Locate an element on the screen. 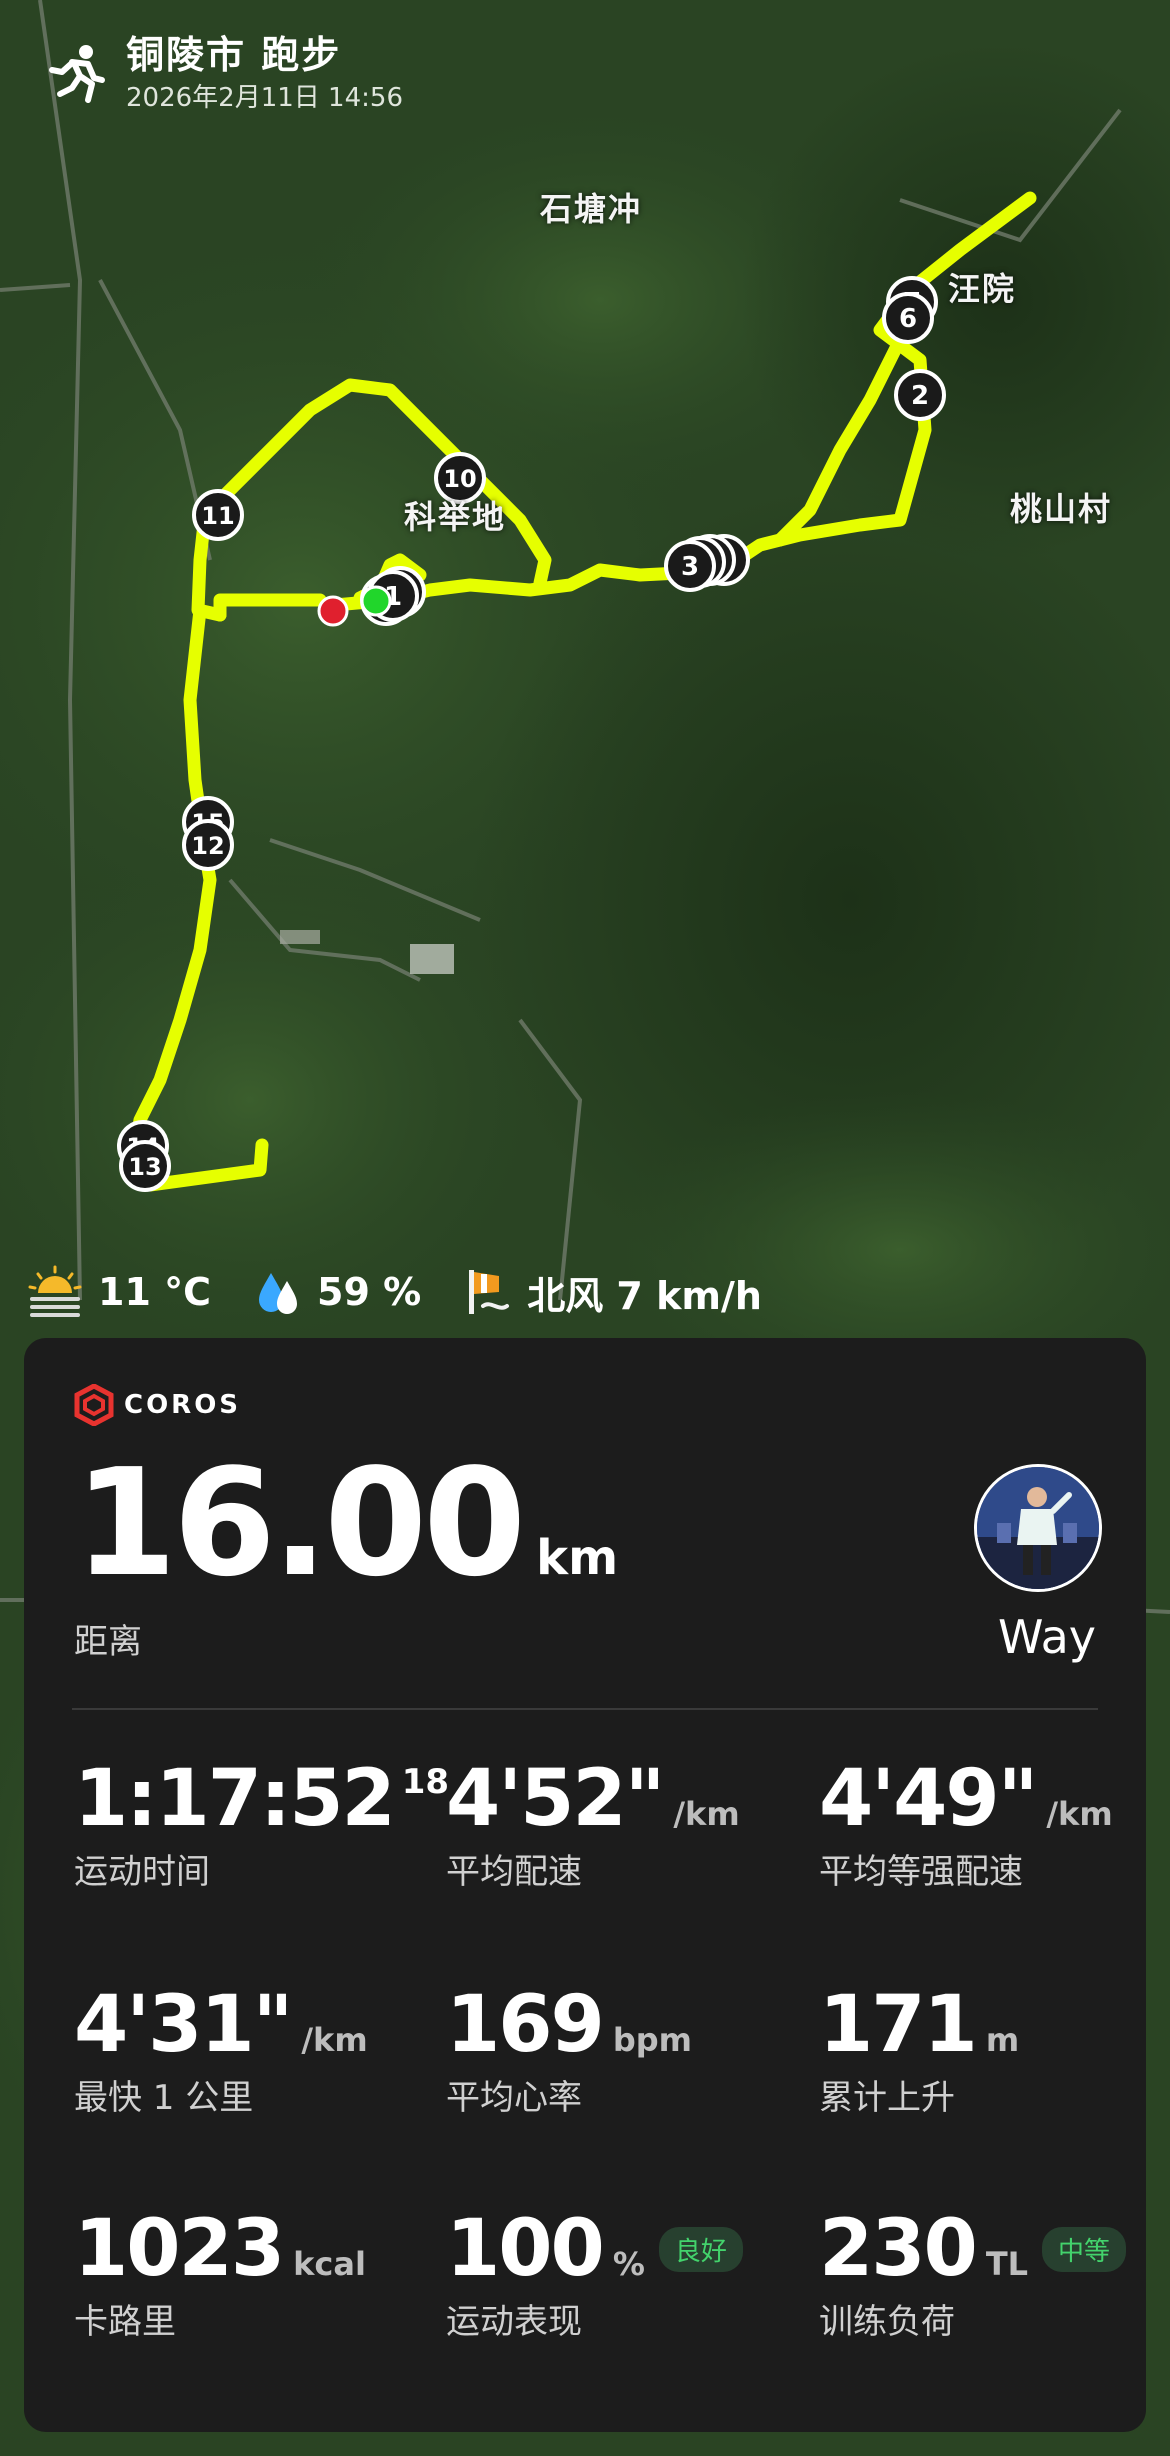  stat-label: 运动表现 is located at coordinates (514, 2322).